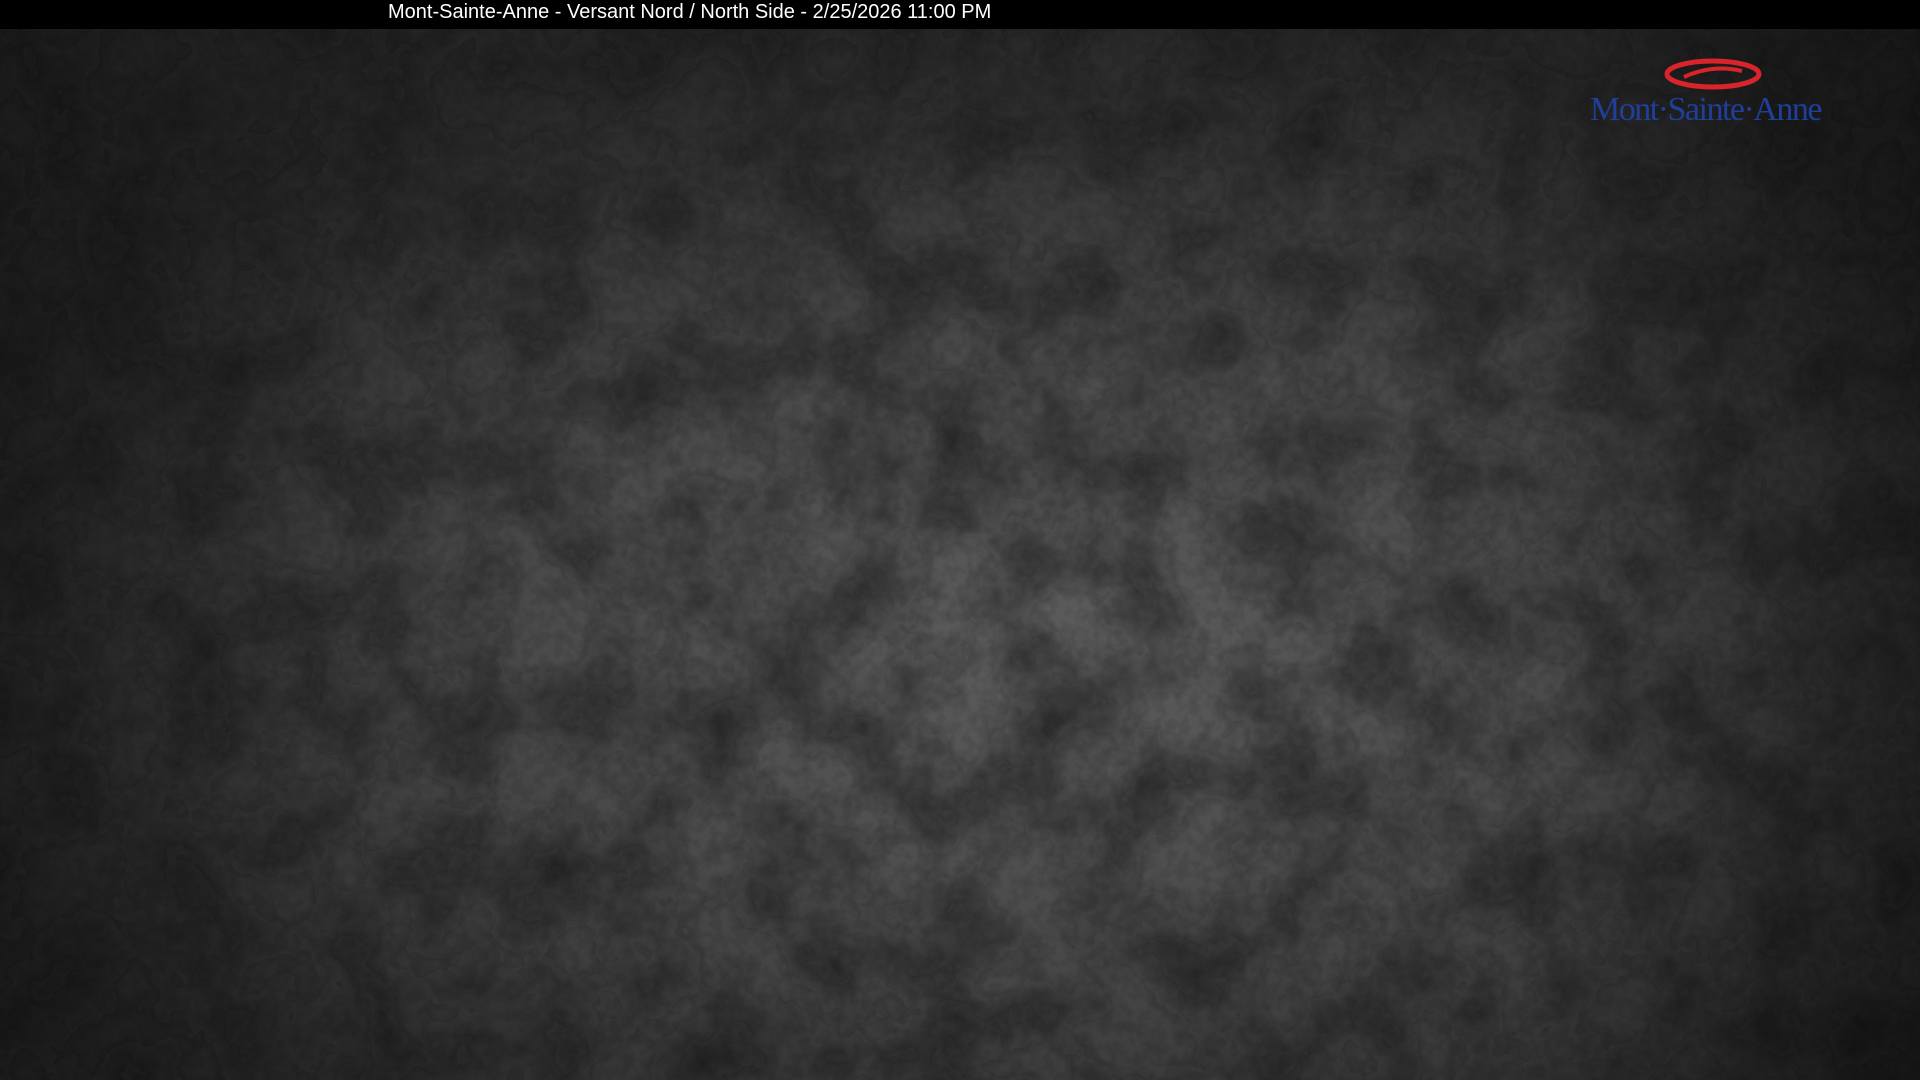 The height and width of the screenshot is (1080, 1920). I want to click on logo-ring-icon, so click(1713, 74).